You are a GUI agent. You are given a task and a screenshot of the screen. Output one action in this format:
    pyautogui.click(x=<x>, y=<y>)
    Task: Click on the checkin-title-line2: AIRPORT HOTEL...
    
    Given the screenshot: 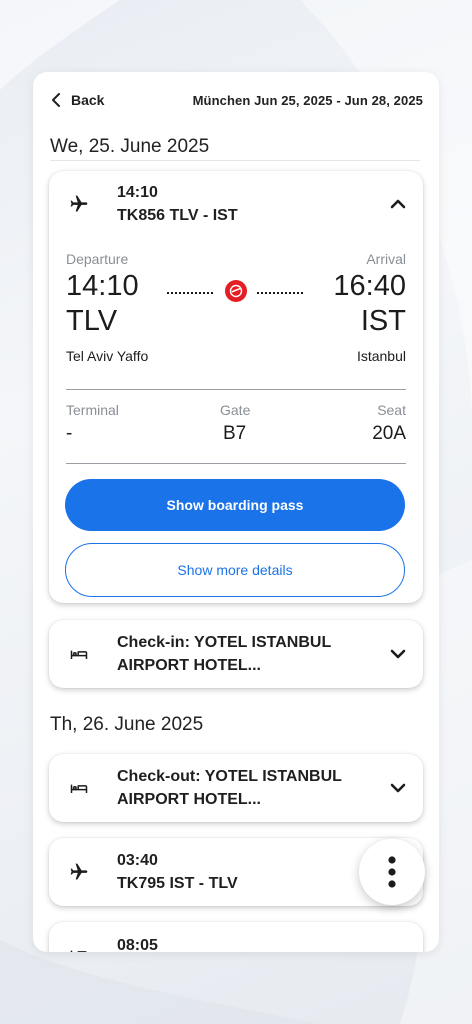 What is the action you would take?
    pyautogui.click(x=189, y=665)
    